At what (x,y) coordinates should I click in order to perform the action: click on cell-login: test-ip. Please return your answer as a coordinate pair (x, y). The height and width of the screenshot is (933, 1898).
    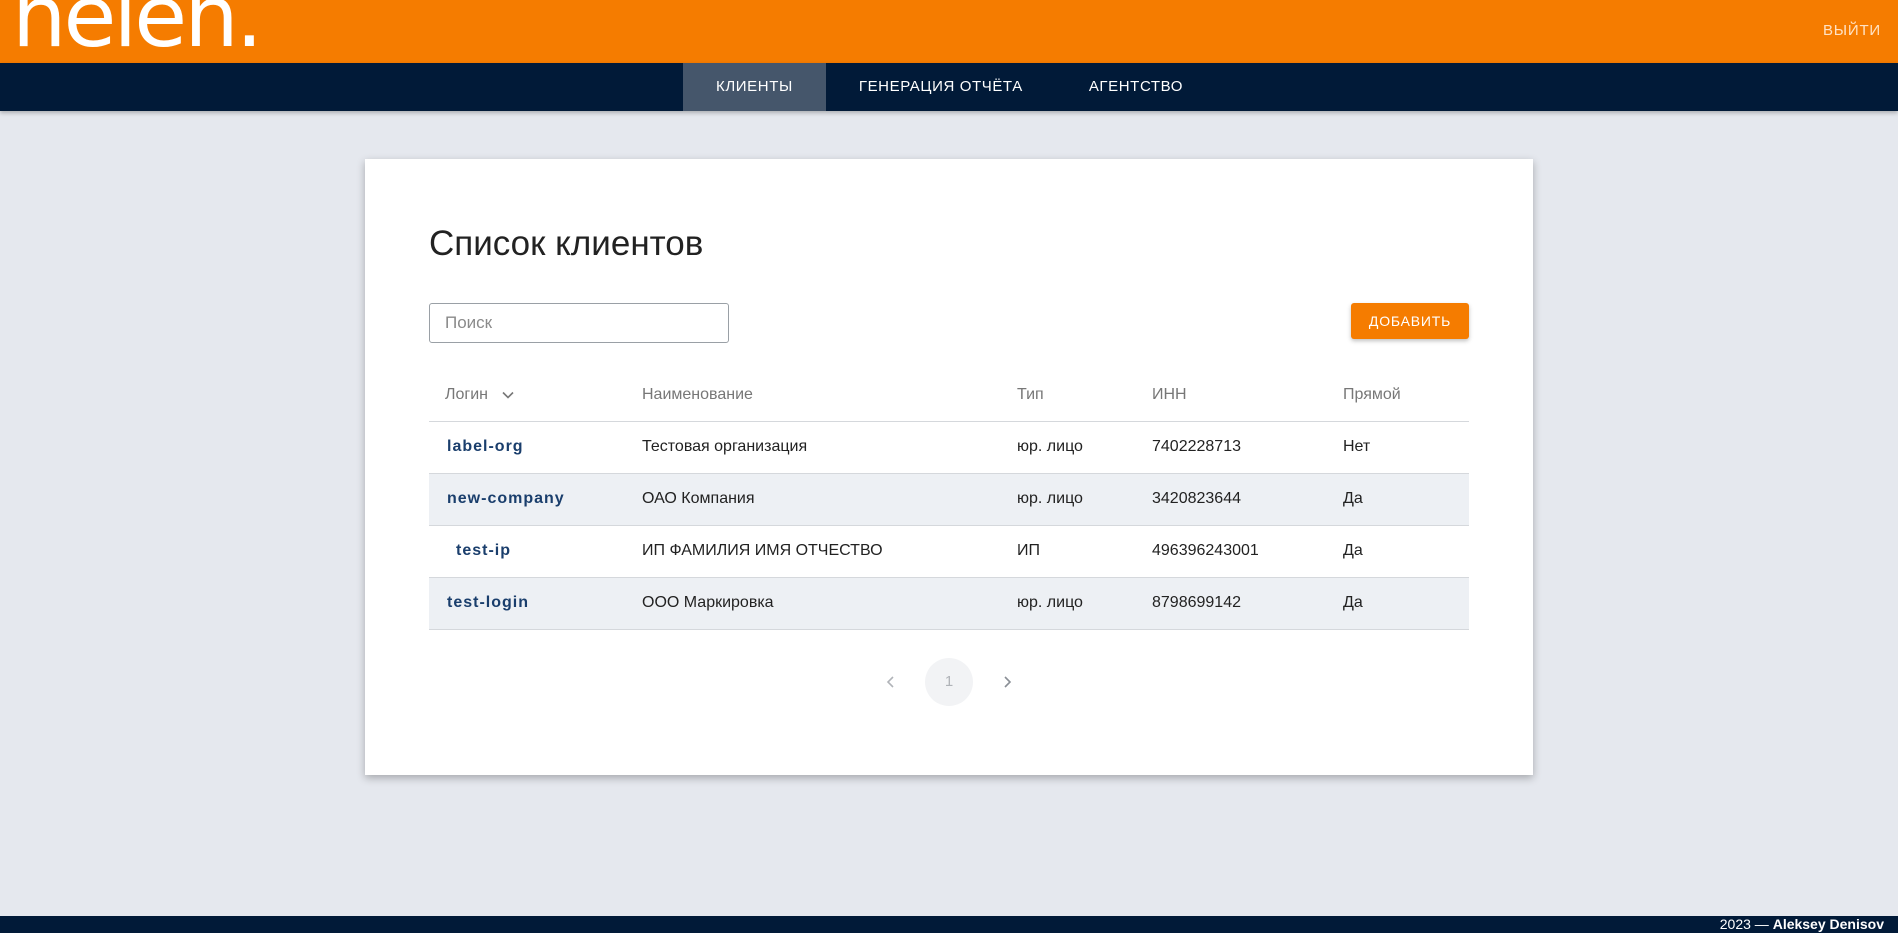
    Looking at the image, I should click on (535, 551).